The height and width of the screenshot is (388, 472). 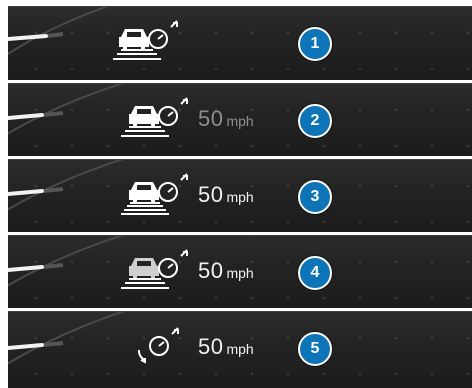 I want to click on speedometer-icon, so click(x=158, y=345).